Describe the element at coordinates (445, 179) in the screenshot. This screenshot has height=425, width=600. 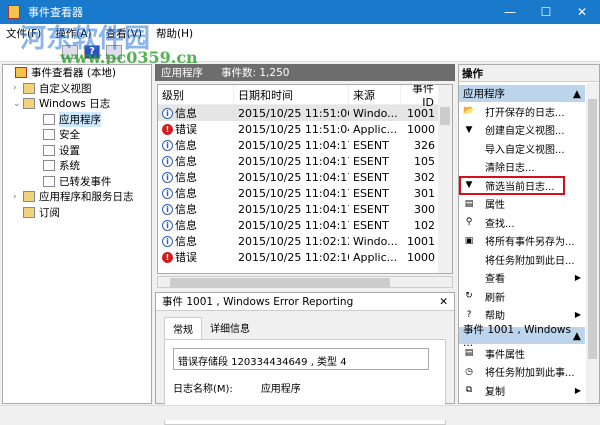
I see `table-vscrollbar` at that location.